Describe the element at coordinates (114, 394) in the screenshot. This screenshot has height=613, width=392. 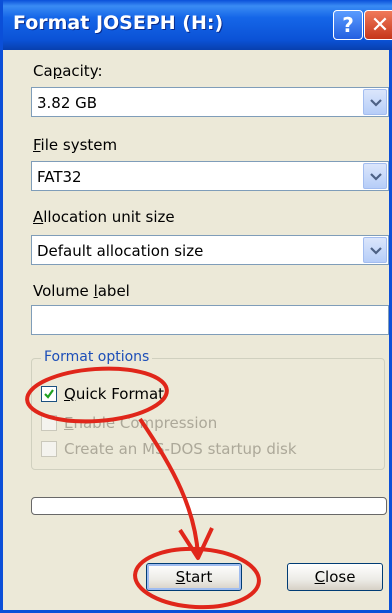
I see `quick-format-label: Quick Format` at that location.